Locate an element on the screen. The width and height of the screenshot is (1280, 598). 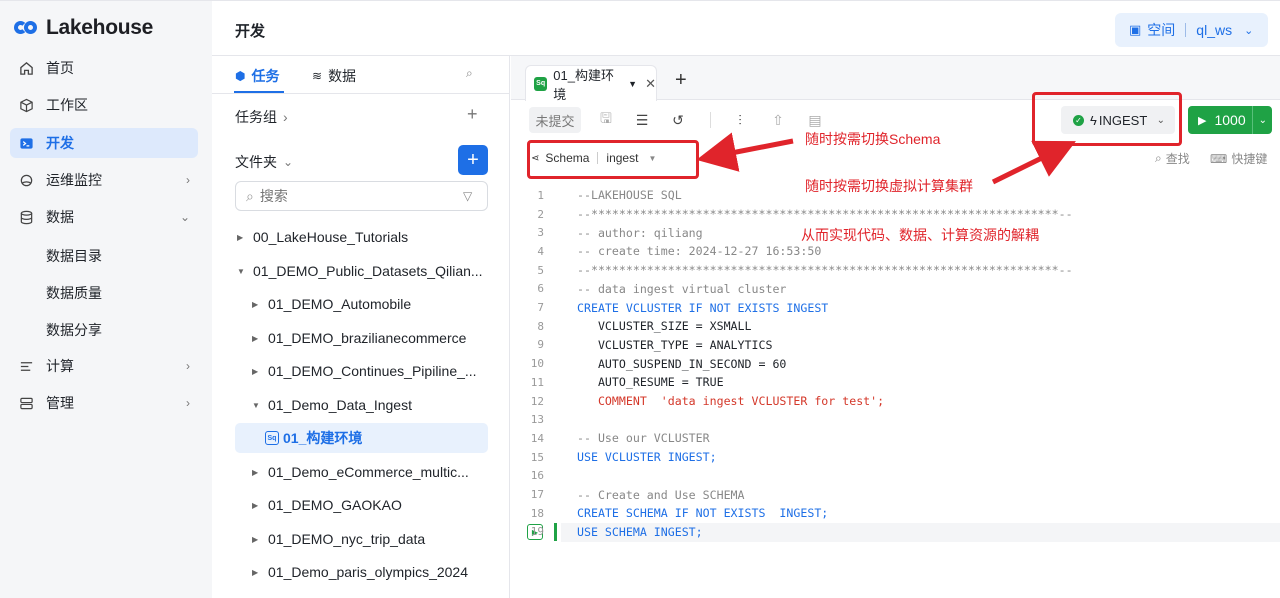
search-box: ⌕ ▽ is located at coordinates (361, 196).